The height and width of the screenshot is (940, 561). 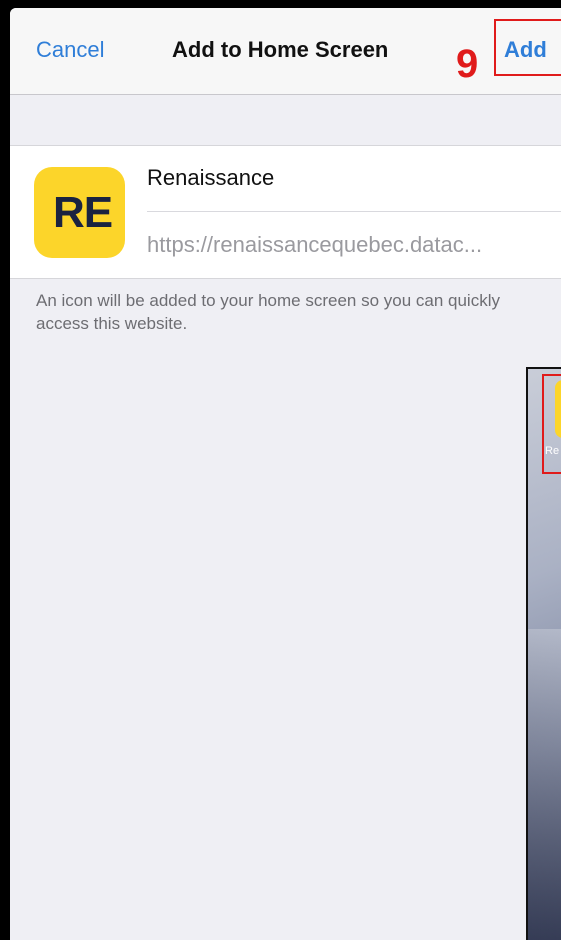 What do you see at coordinates (347, 178) in the screenshot?
I see `bookmark-name-field` at bounding box center [347, 178].